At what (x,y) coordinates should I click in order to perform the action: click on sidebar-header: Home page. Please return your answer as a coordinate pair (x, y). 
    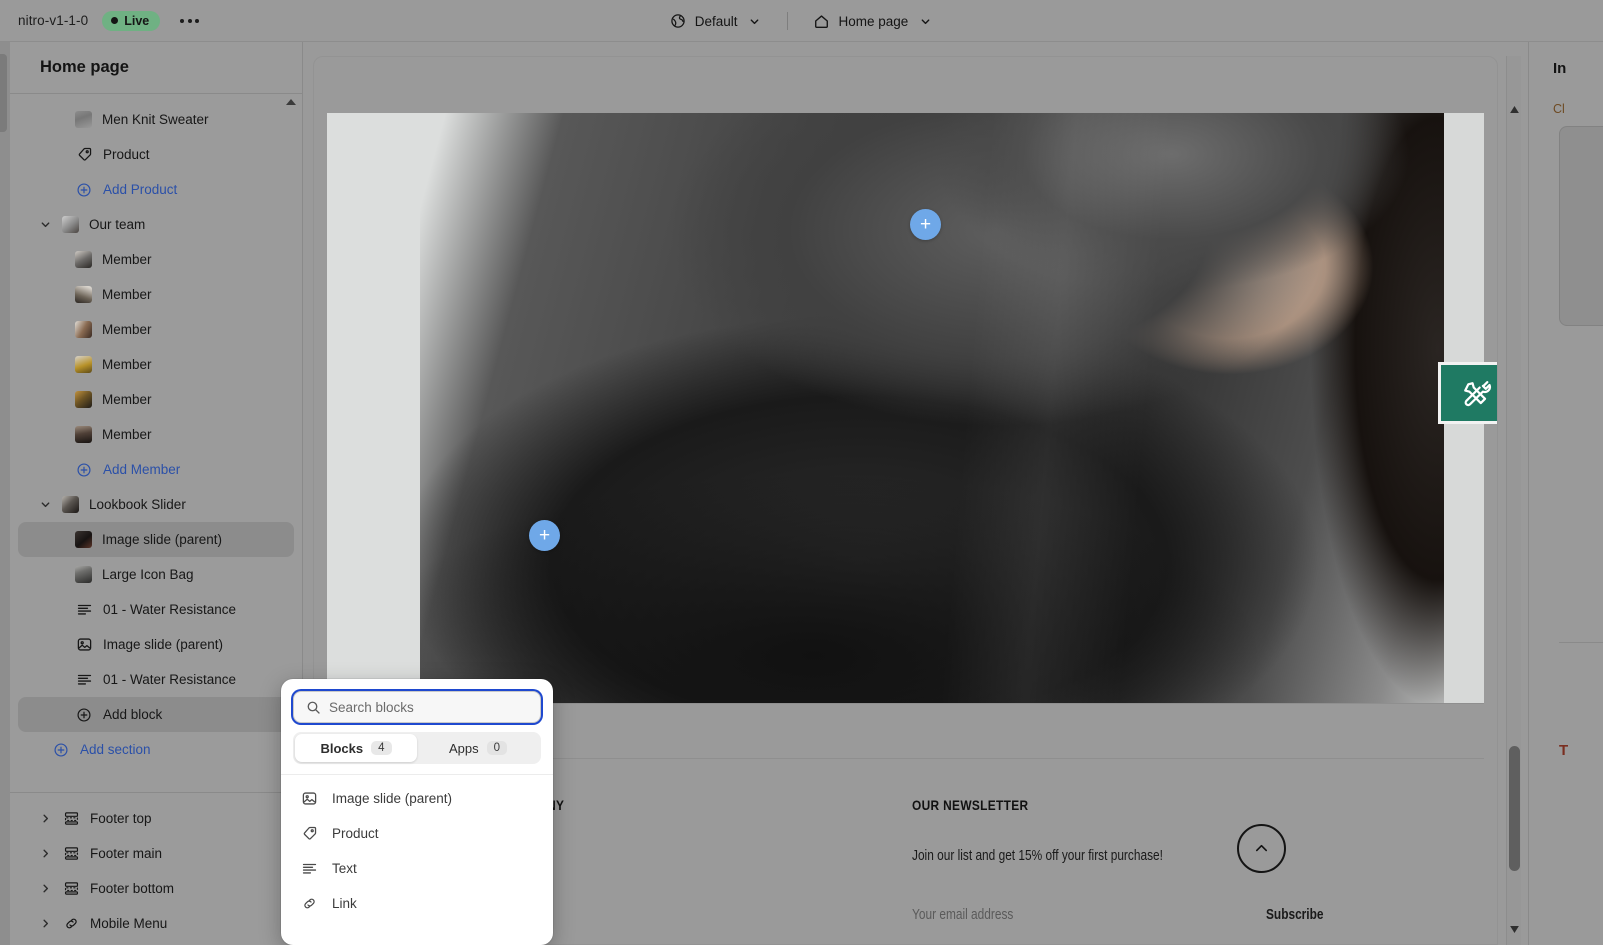
    Looking at the image, I should click on (156, 68).